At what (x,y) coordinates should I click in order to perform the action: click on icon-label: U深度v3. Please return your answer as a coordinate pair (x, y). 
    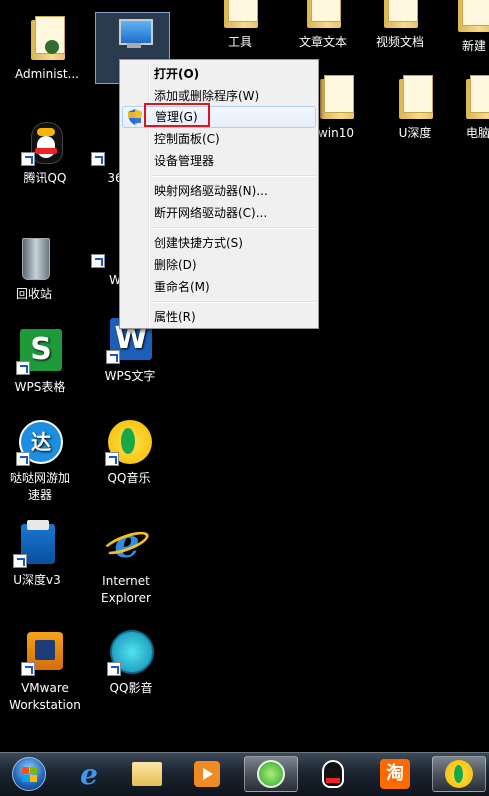
    Looking at the image, I should click on (37, 580).